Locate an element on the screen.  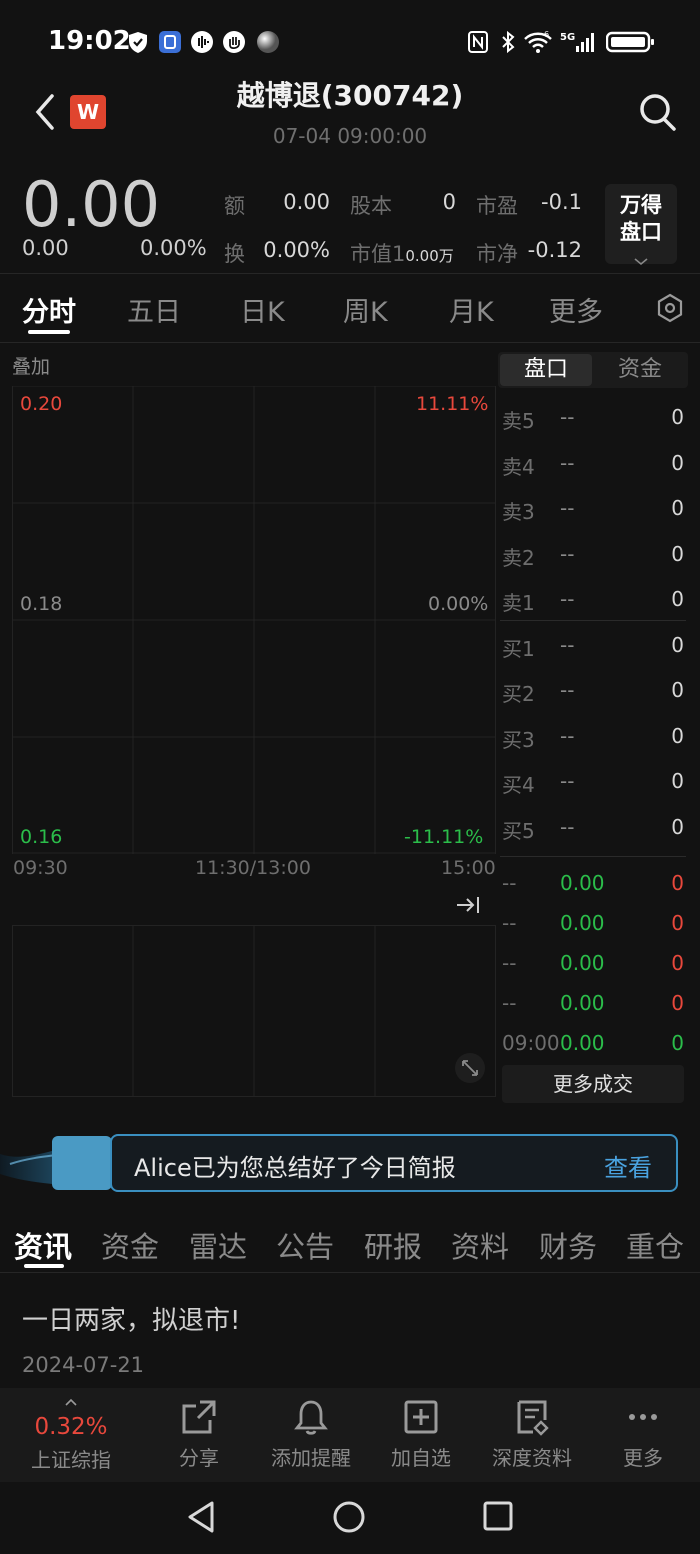
expand-icon is located at coordinates (470, 1068).